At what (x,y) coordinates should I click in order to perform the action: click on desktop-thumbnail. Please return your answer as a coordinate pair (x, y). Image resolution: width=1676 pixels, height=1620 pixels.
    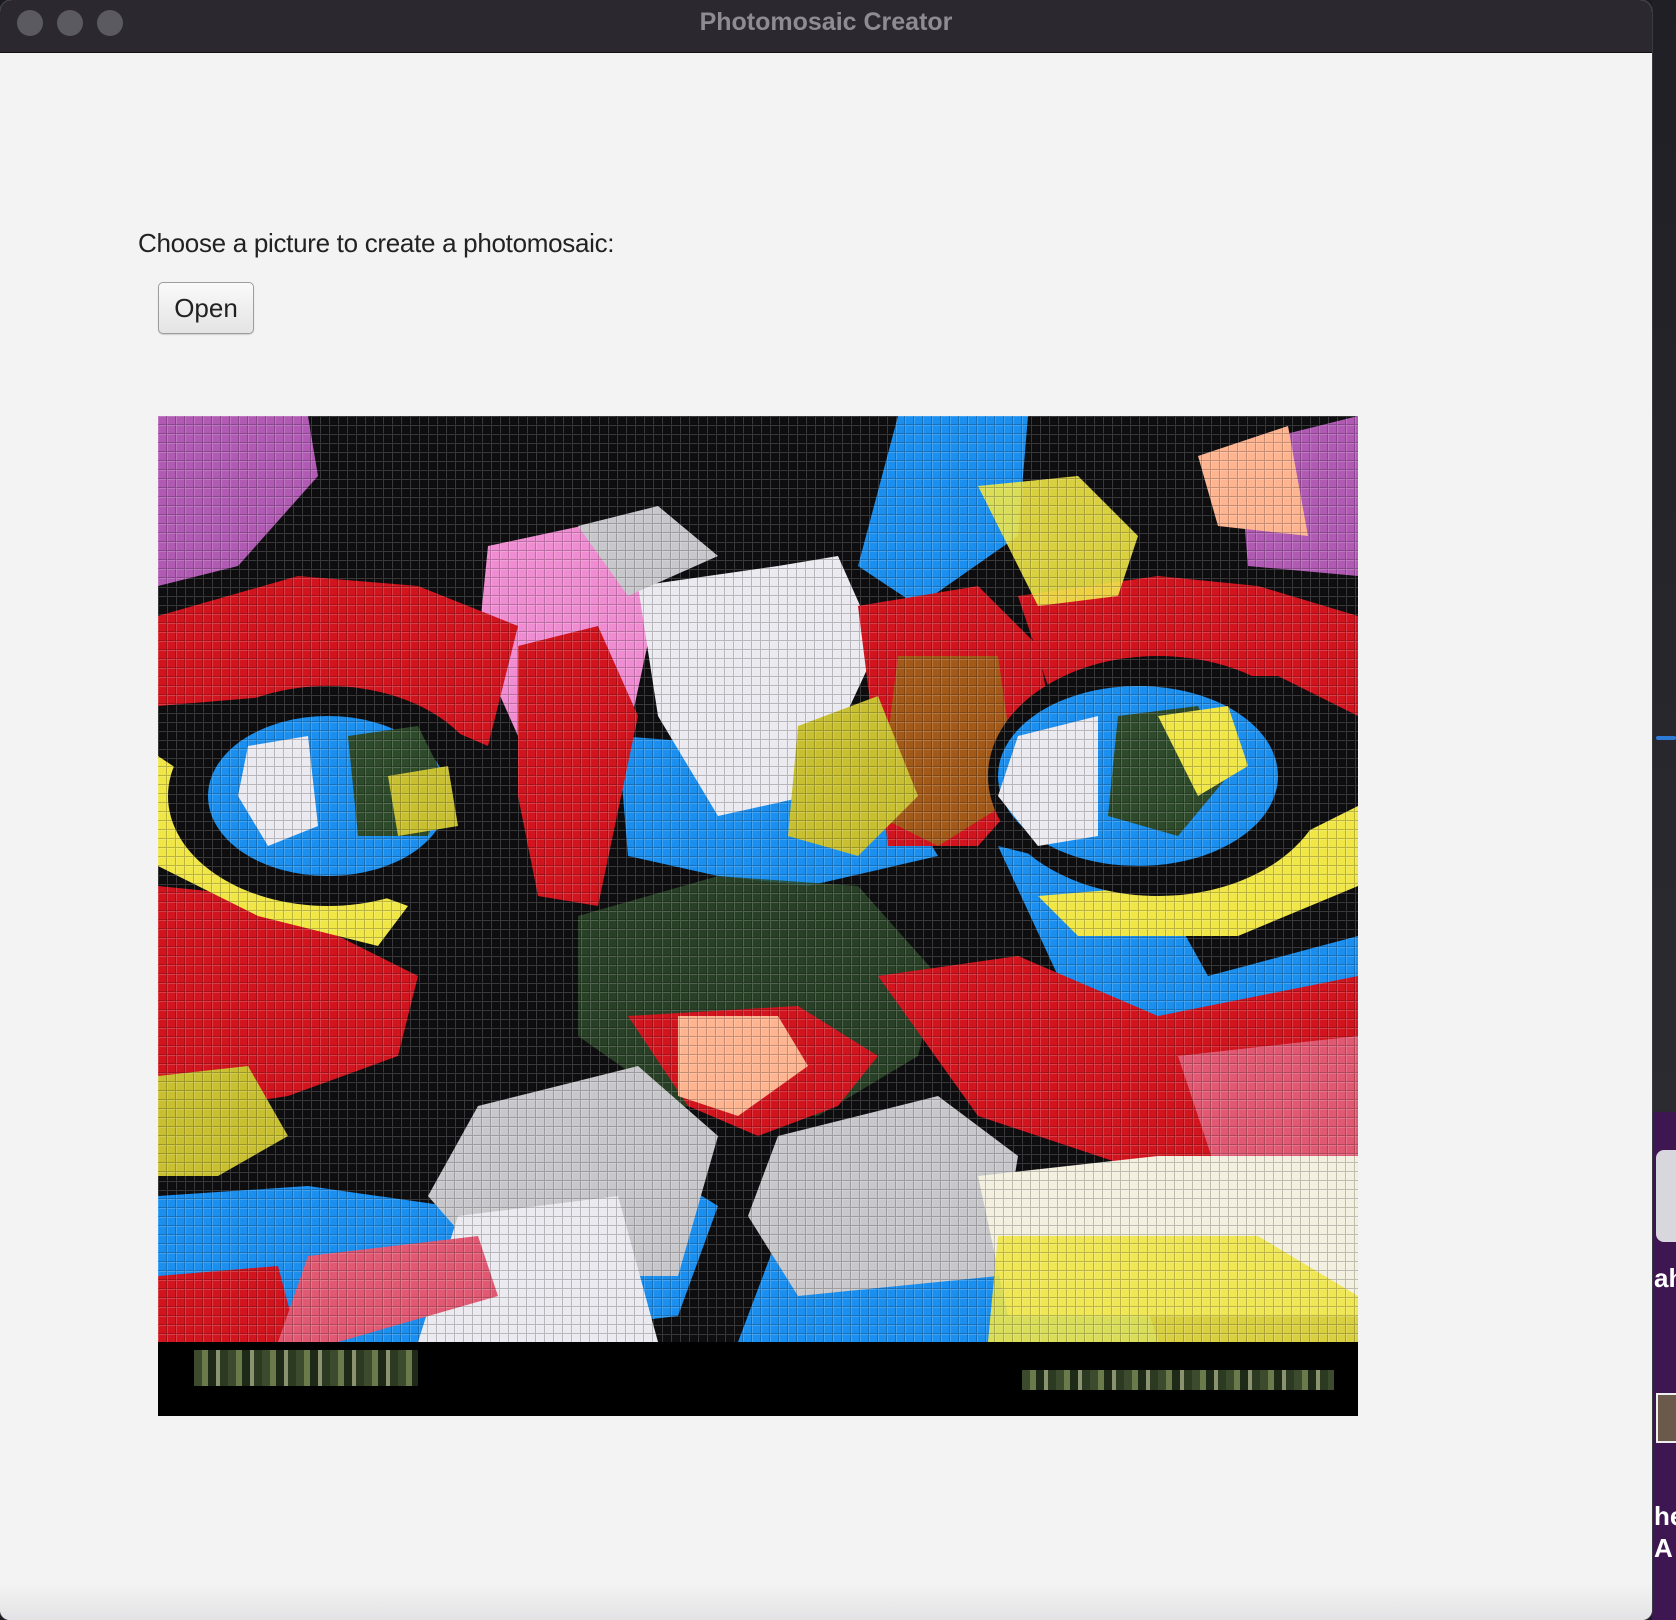
    Looking at the image, I should click on (1666, 1418).